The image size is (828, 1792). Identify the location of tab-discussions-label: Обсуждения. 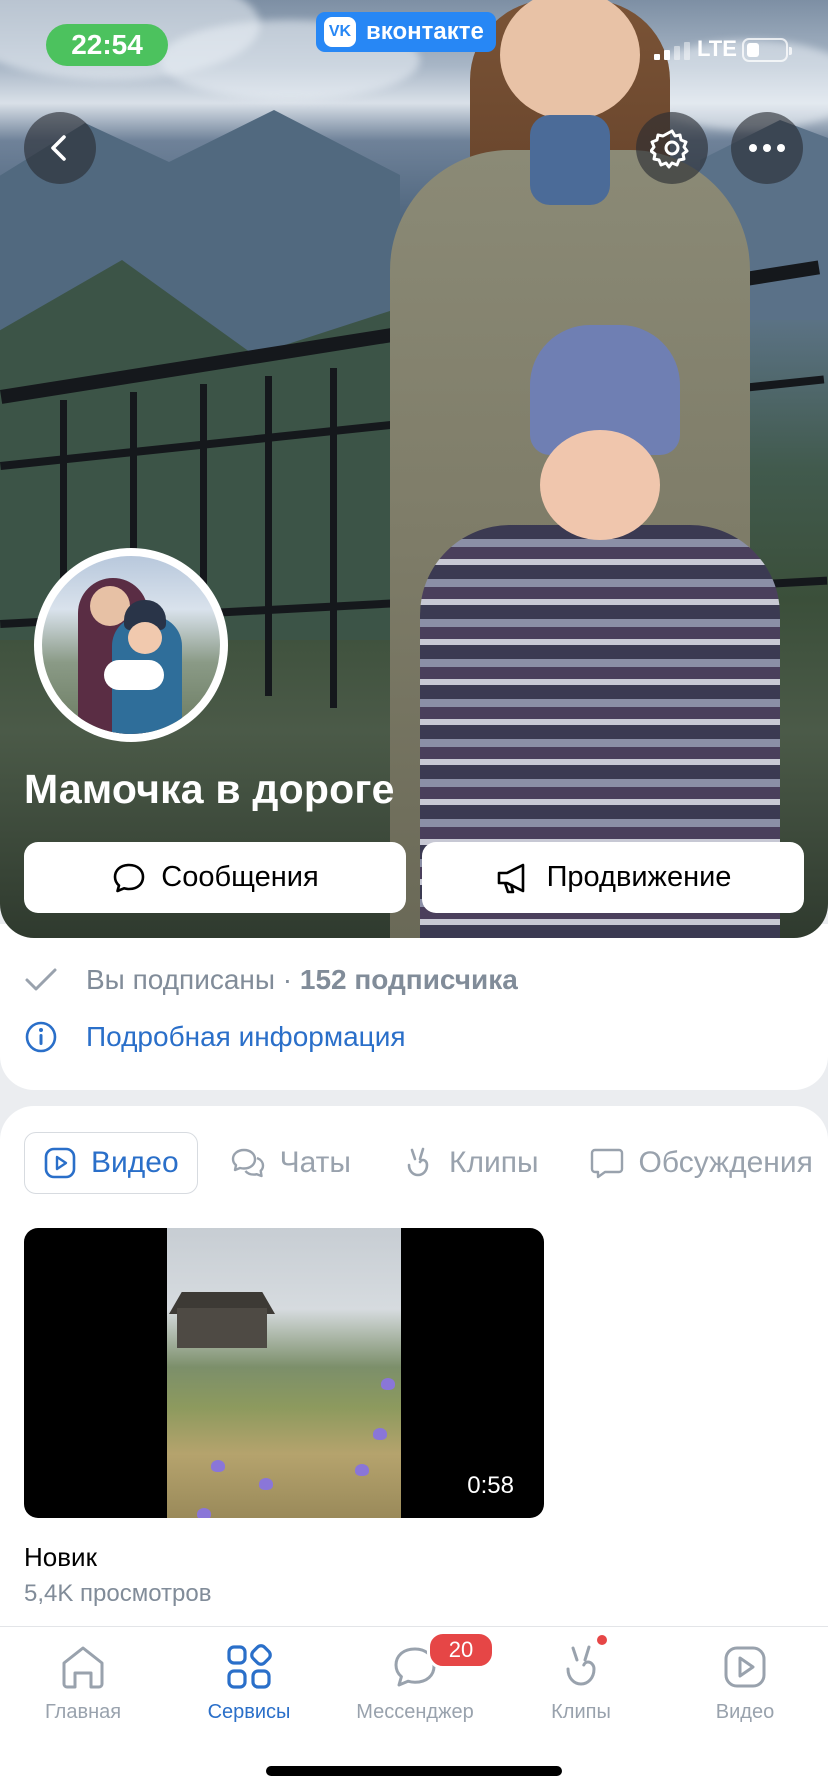
(725, 1162).